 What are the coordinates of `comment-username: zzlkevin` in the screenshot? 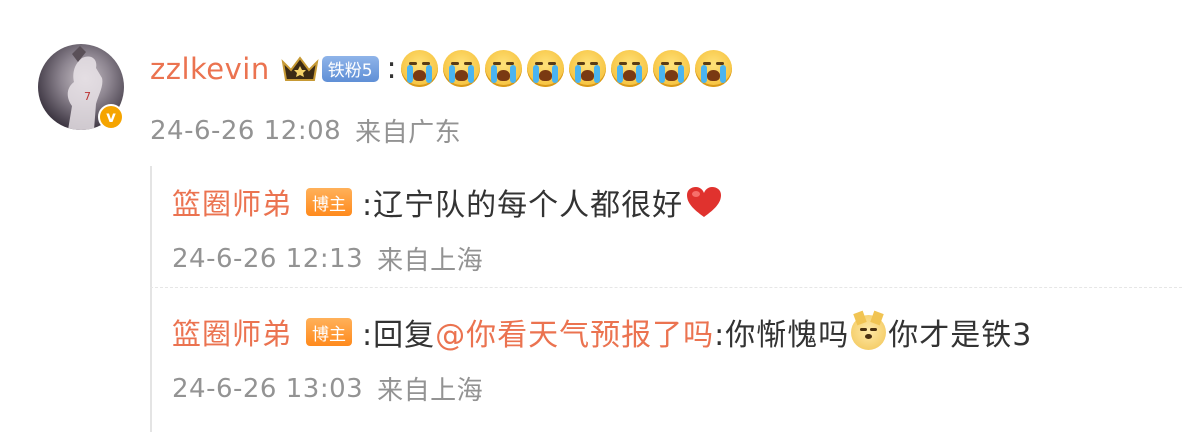 It's located at (210, 69).